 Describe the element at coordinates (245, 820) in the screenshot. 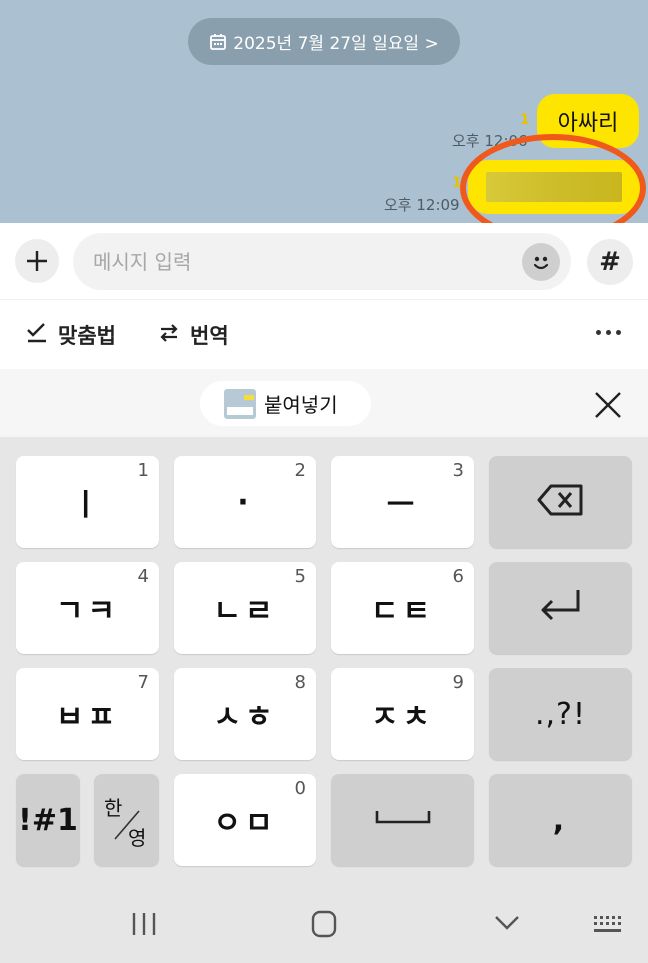

I see `key-0: 0 ㅇㅁ` at that location.